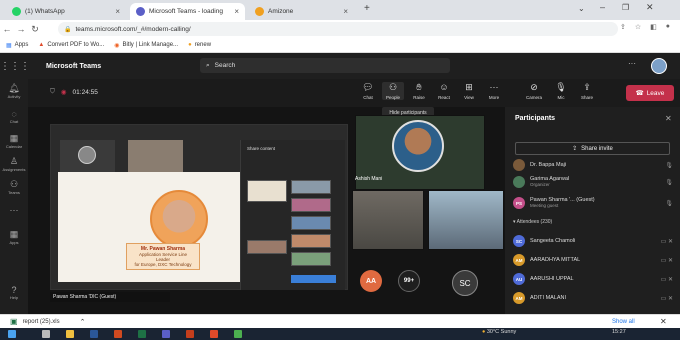  What do you see at coordinates (469, 91) in the screenshot?
I see `view-button: ⊞ View` at bounding box center [469, 91].